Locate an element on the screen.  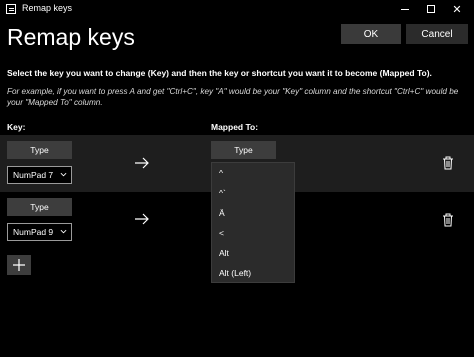
close-button: ✕ is located at coordinates (457, 9).